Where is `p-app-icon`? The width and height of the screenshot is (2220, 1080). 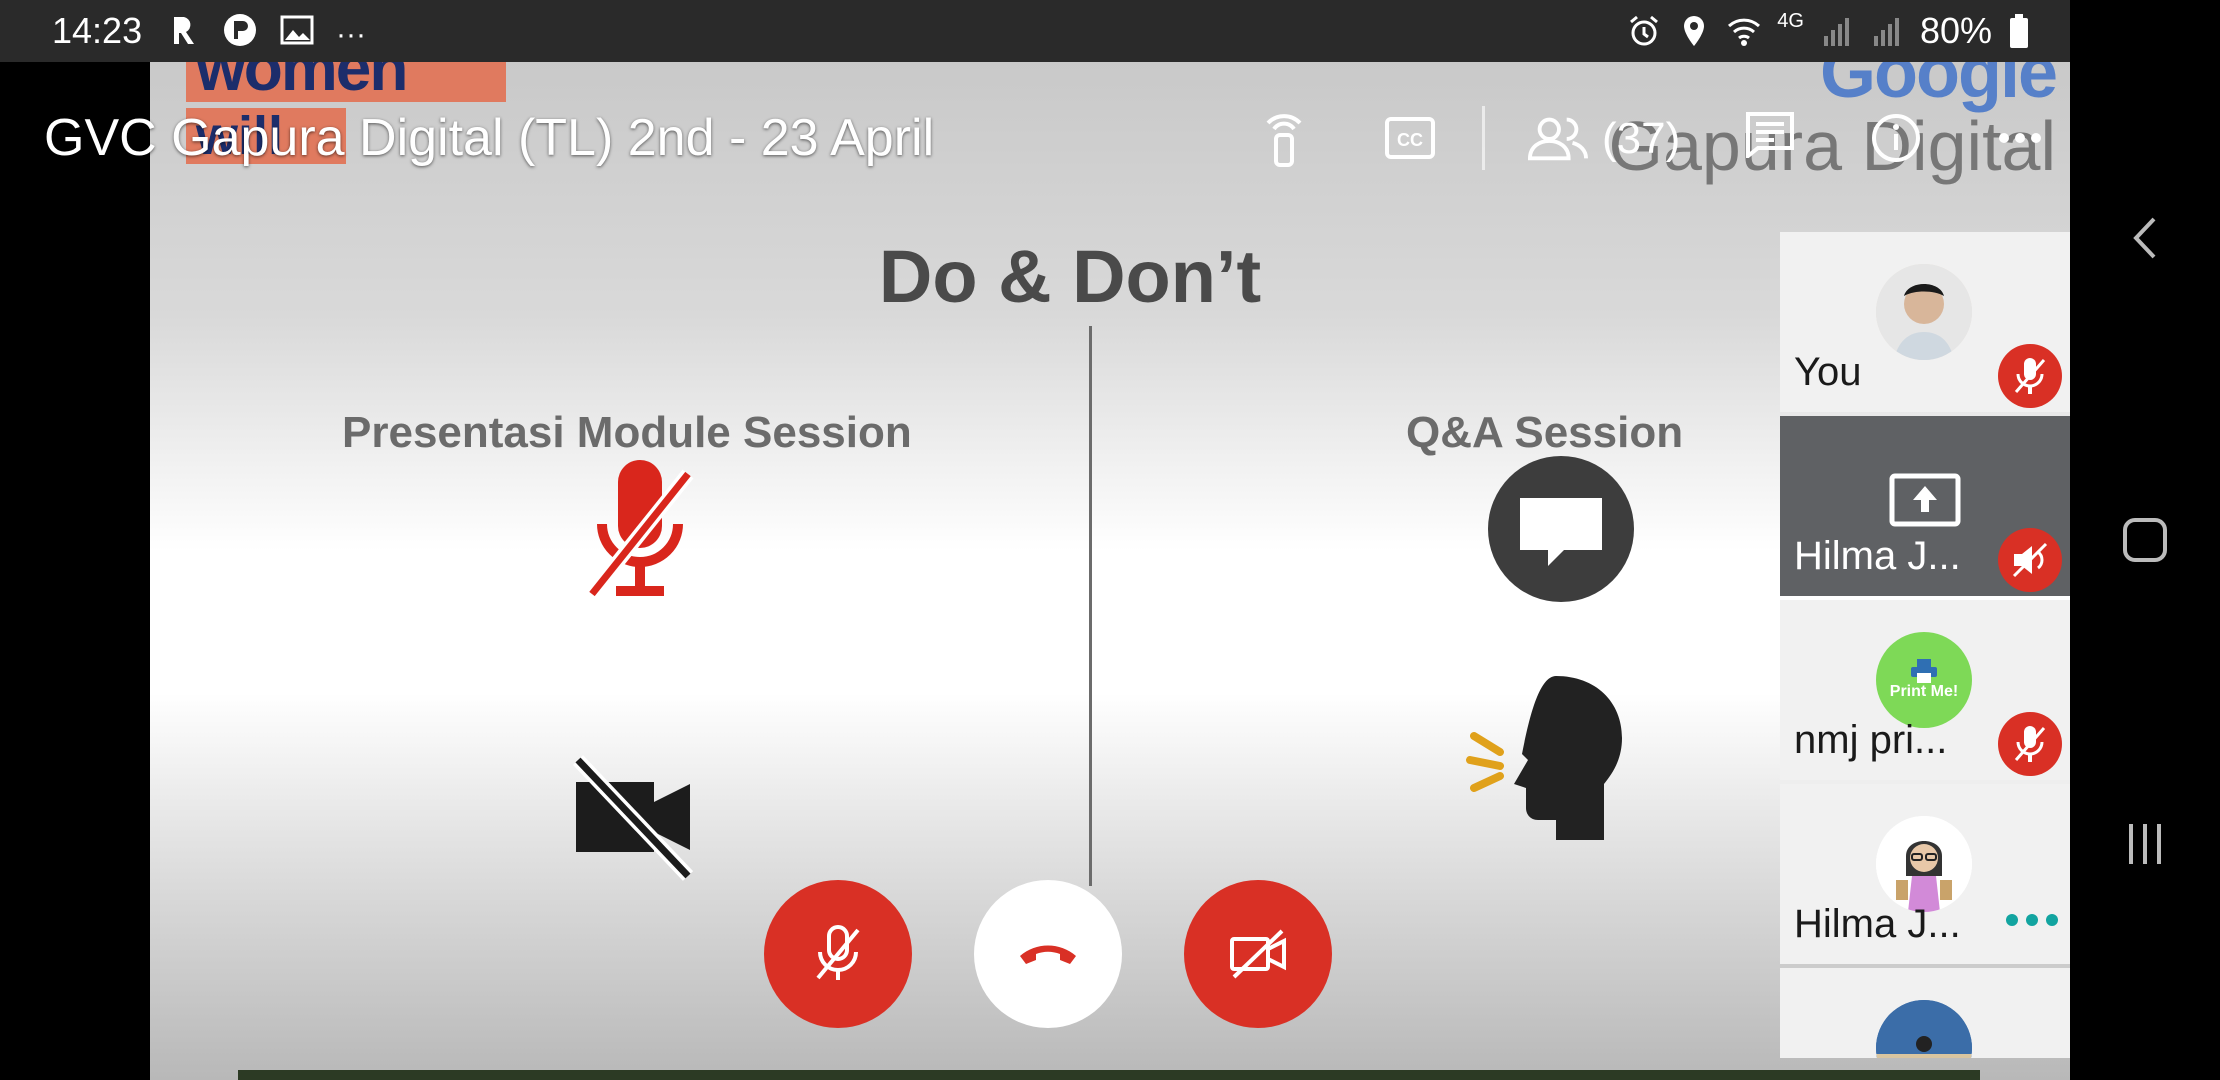 p-app-icon is located at coordinates (240, 34).